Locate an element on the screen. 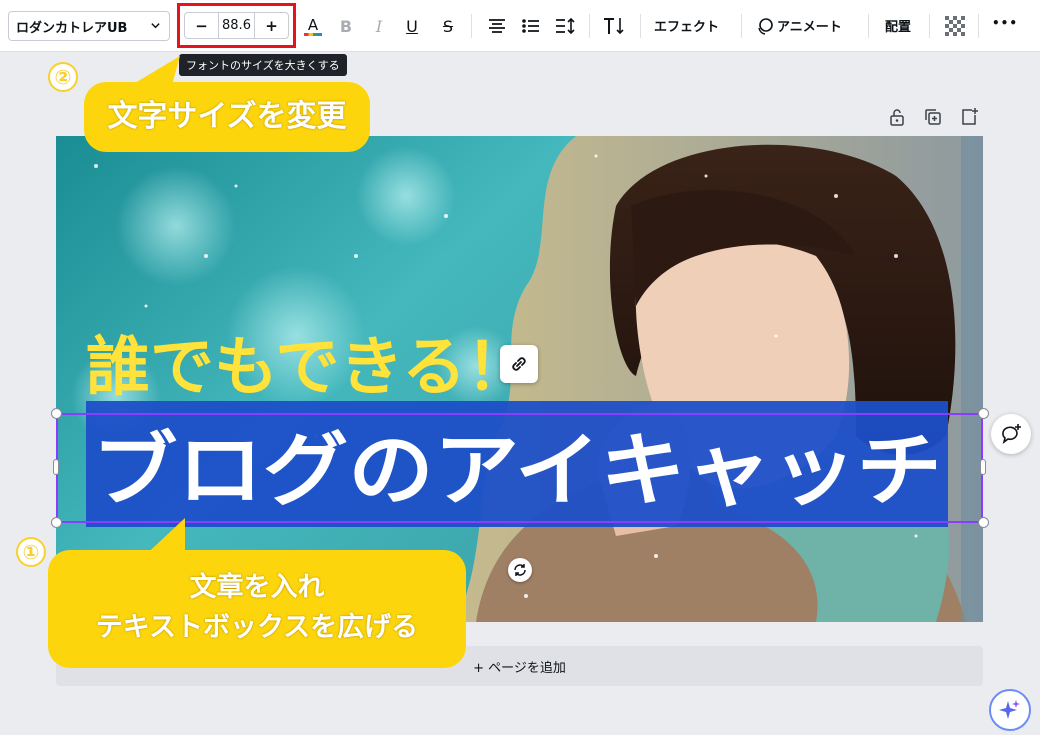 The height and width of the screenshot is (735, 1040). align-center-icon is located at coordinates (497, 26).